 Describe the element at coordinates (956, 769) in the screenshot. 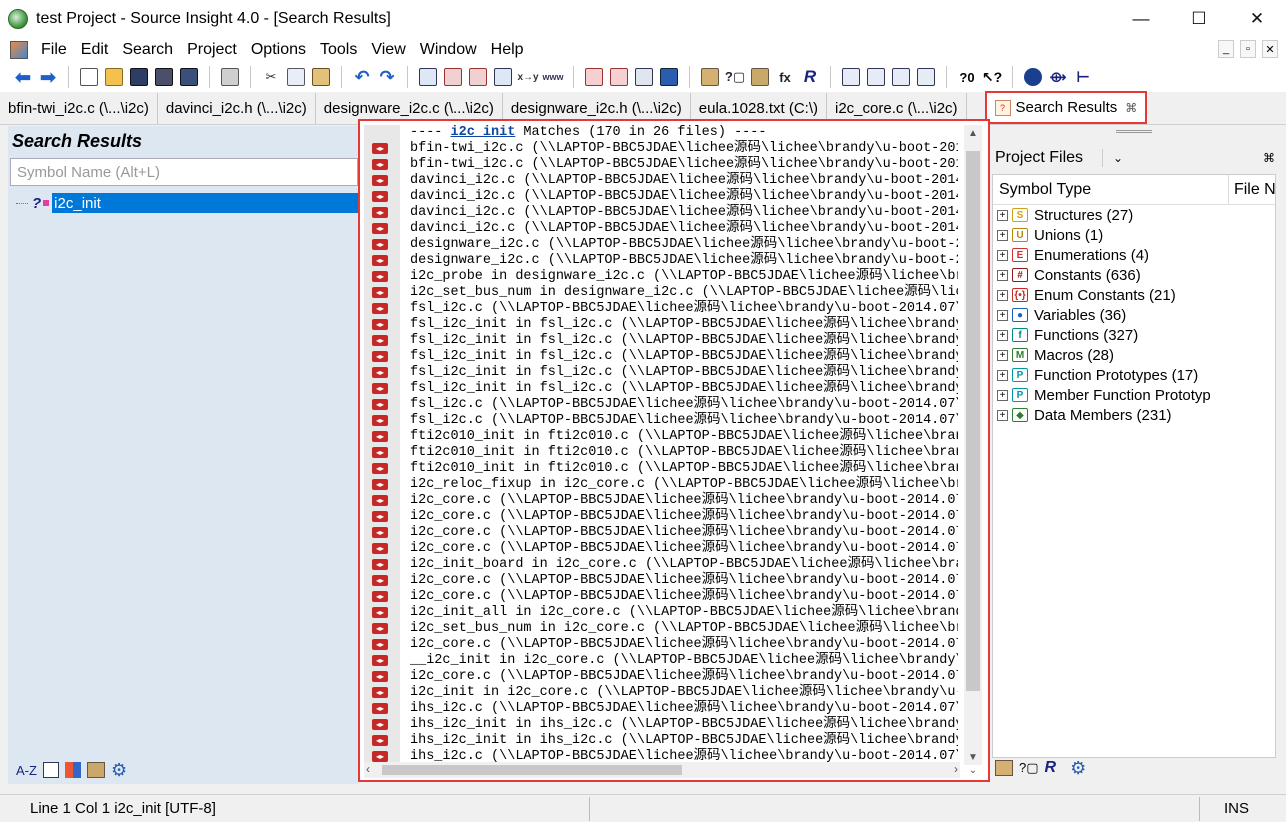

I see `scroll-right-icon: ›` at that location.